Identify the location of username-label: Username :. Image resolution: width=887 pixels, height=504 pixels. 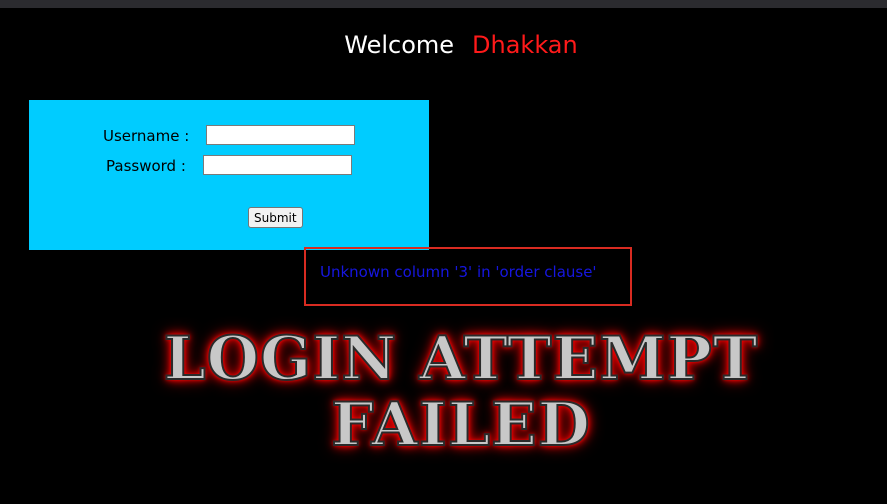
(146, 136).